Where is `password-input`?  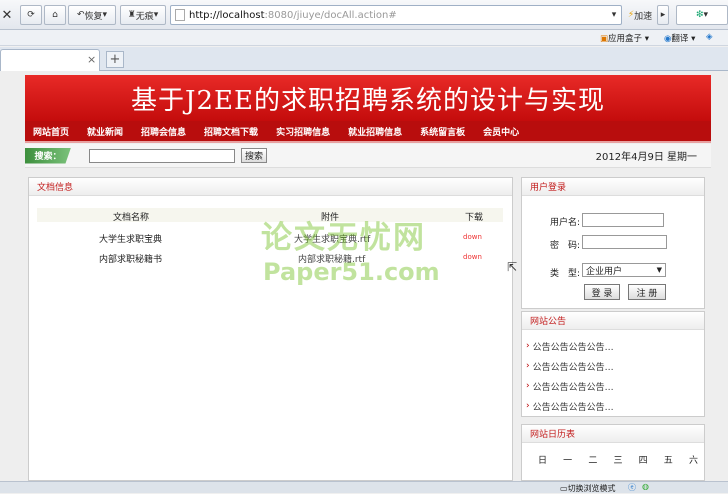
password-input is located at coordinates (624, 242).